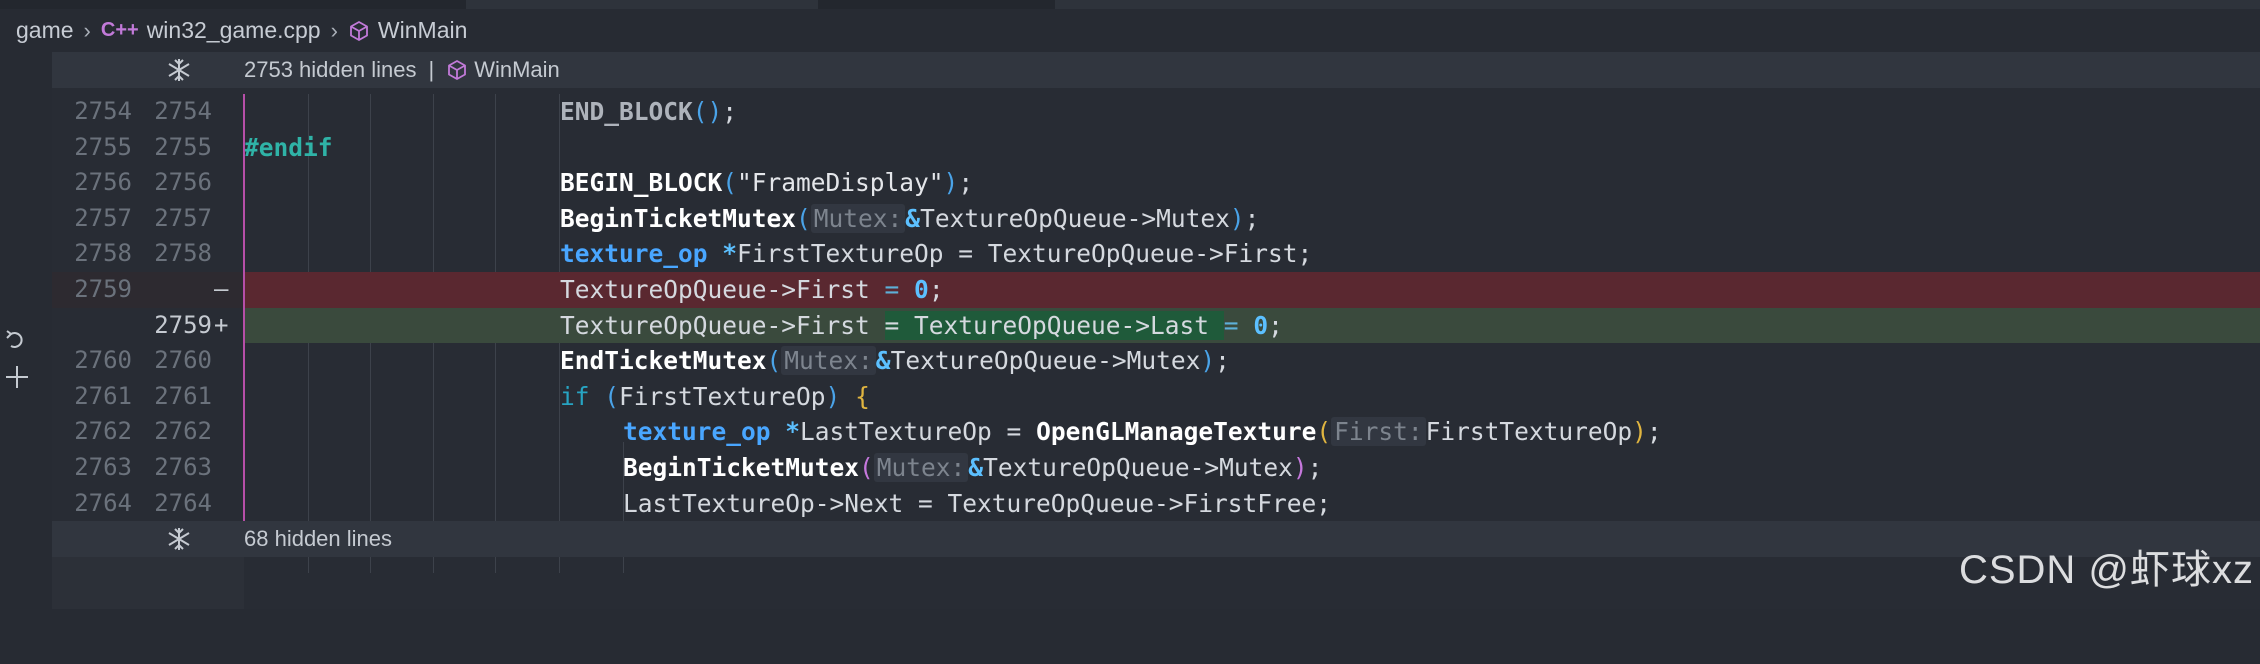  I want to click on hidden-lines-bar-bottom: 68 hidden lines, so click(1156, 539).